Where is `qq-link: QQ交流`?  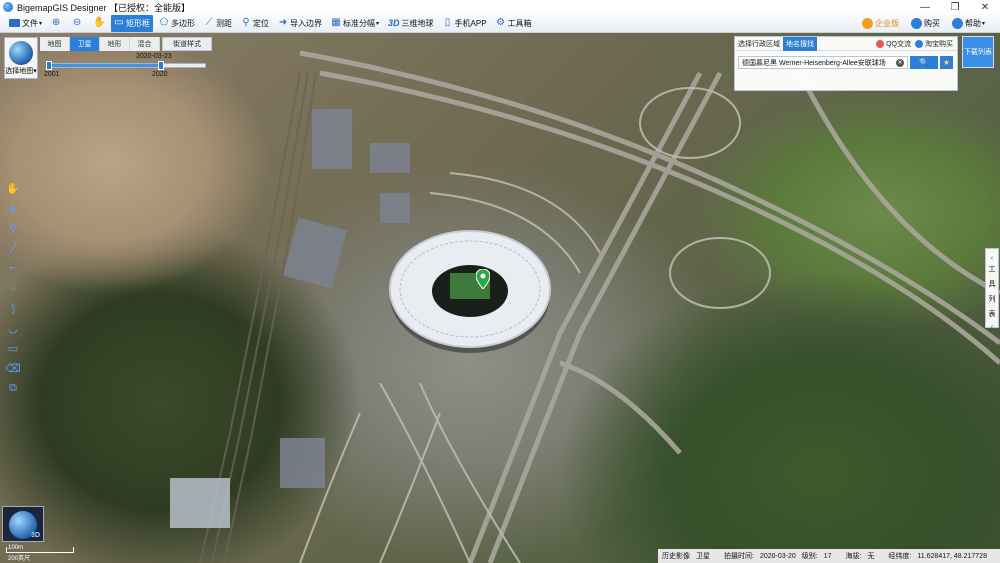 qq-link: QQ交流 is located at coordinates (893, 44).